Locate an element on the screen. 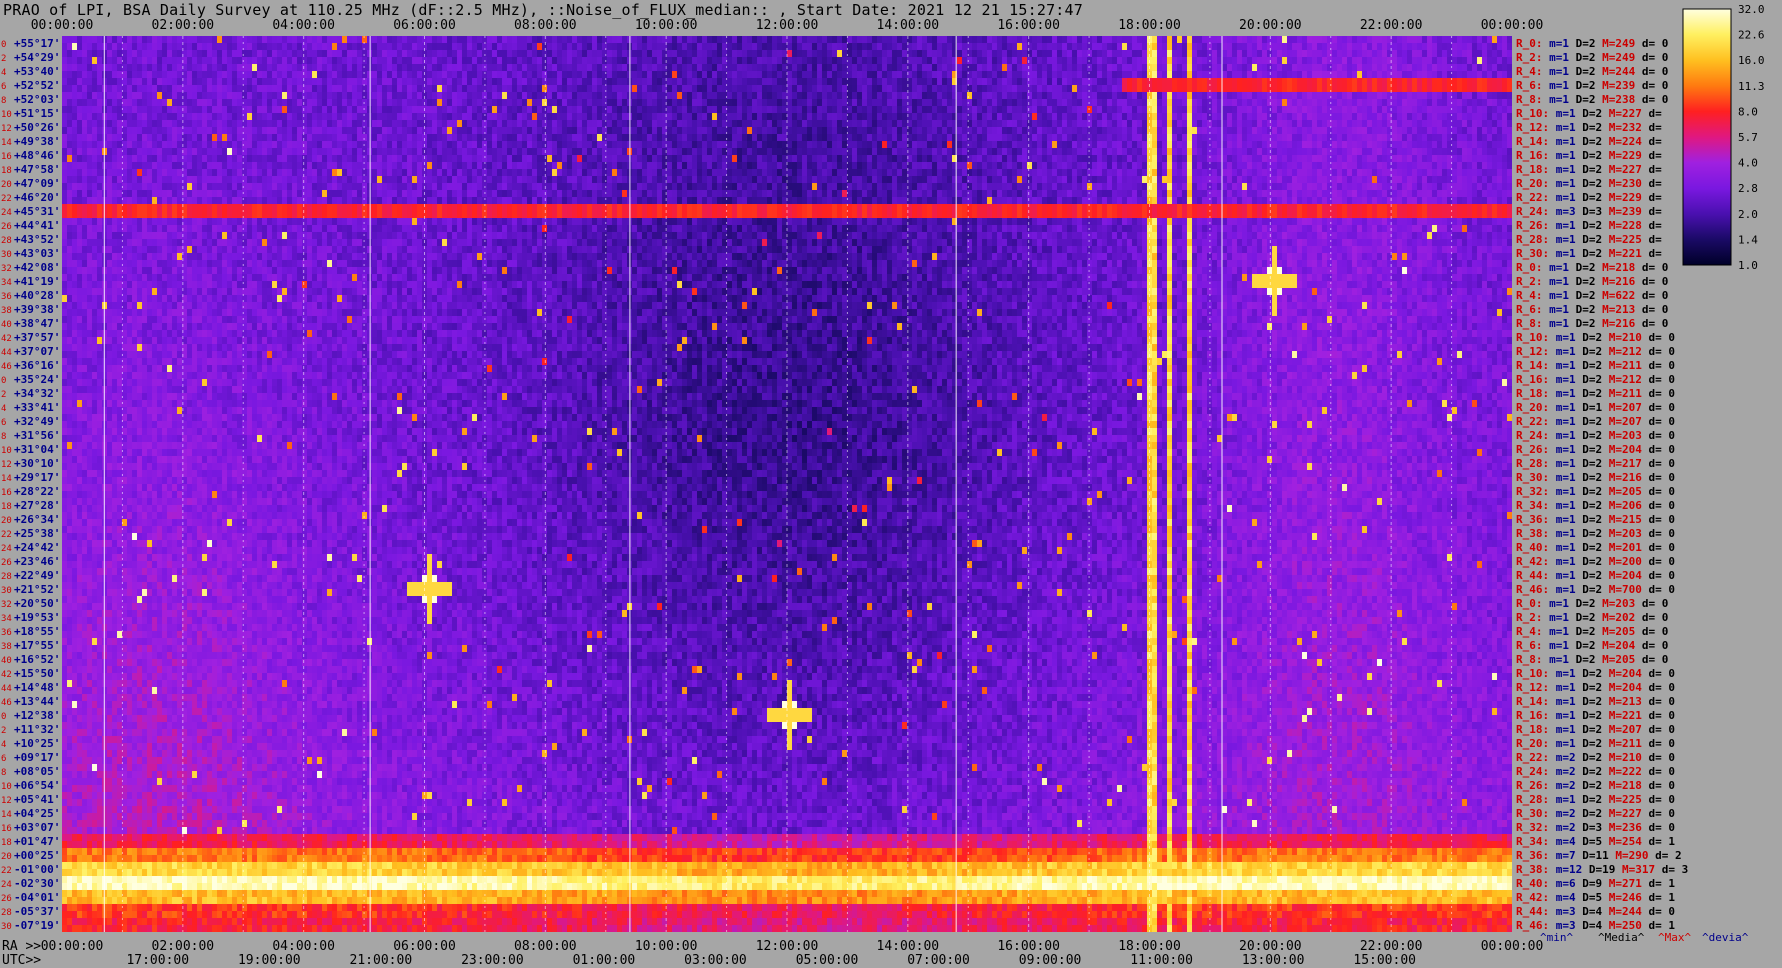  row-number: 36 is located at coordinates (6, 633).